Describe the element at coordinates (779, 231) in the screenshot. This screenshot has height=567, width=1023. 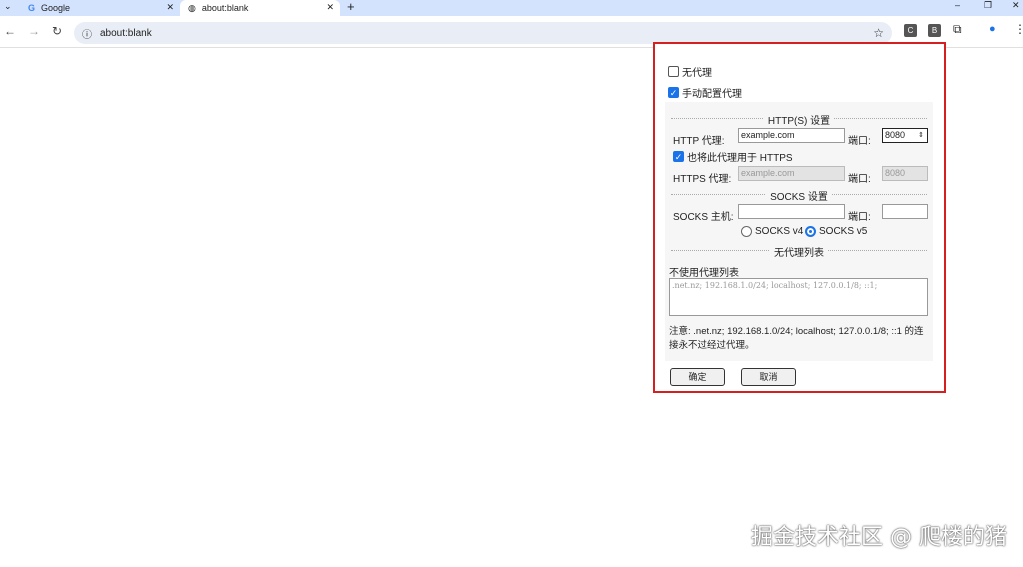
I see `label: SOCKS v4` at that location.